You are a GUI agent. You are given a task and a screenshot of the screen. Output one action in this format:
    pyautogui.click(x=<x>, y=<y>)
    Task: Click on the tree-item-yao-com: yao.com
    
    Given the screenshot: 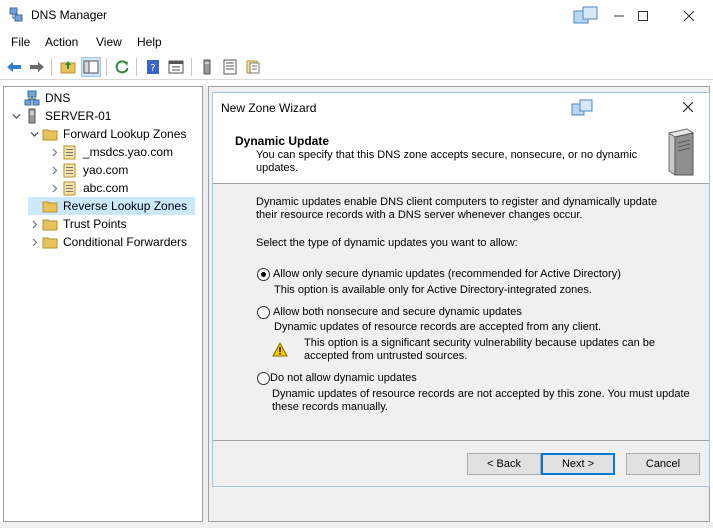 What is the action you would take?
    pyautogui.click(x=88, y=170)
    